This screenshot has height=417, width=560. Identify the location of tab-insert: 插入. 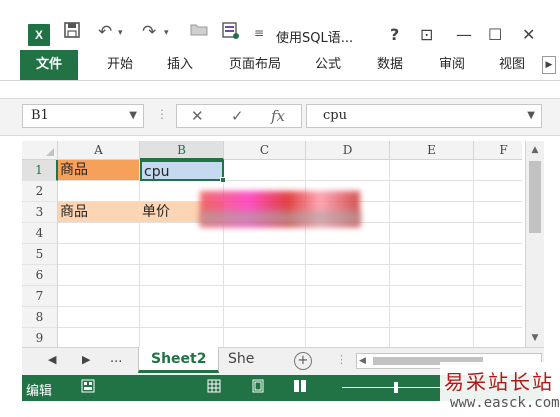
(180, 65).